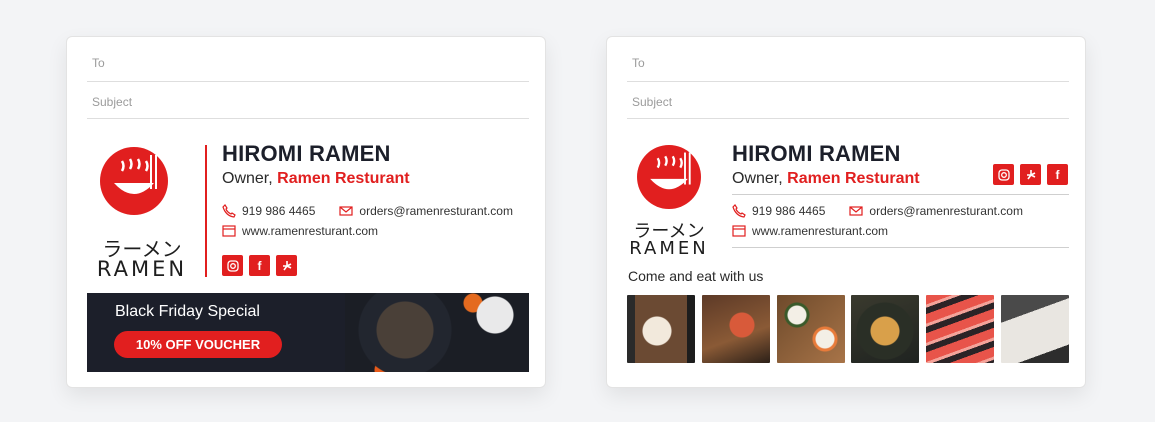 Image resolution: width=1155 pixels, height=422 pixels. Describe the element at coordinates (206, 211) in the screenshot. I see `signature-divider` at that location.